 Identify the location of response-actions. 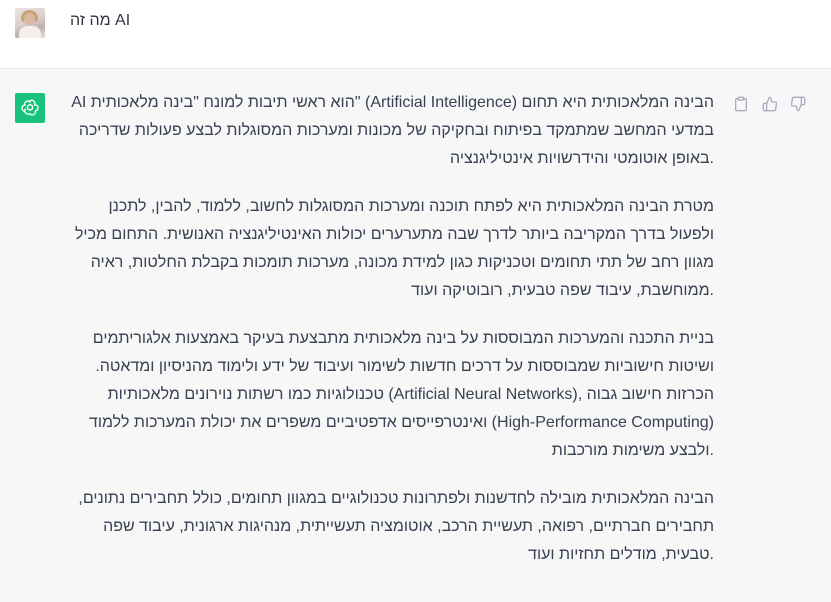
(772, 105).